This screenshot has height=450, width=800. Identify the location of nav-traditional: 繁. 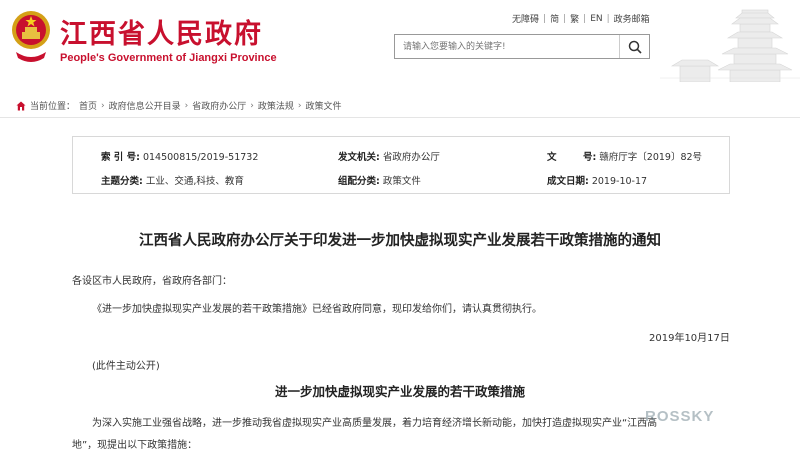
(574, 18).